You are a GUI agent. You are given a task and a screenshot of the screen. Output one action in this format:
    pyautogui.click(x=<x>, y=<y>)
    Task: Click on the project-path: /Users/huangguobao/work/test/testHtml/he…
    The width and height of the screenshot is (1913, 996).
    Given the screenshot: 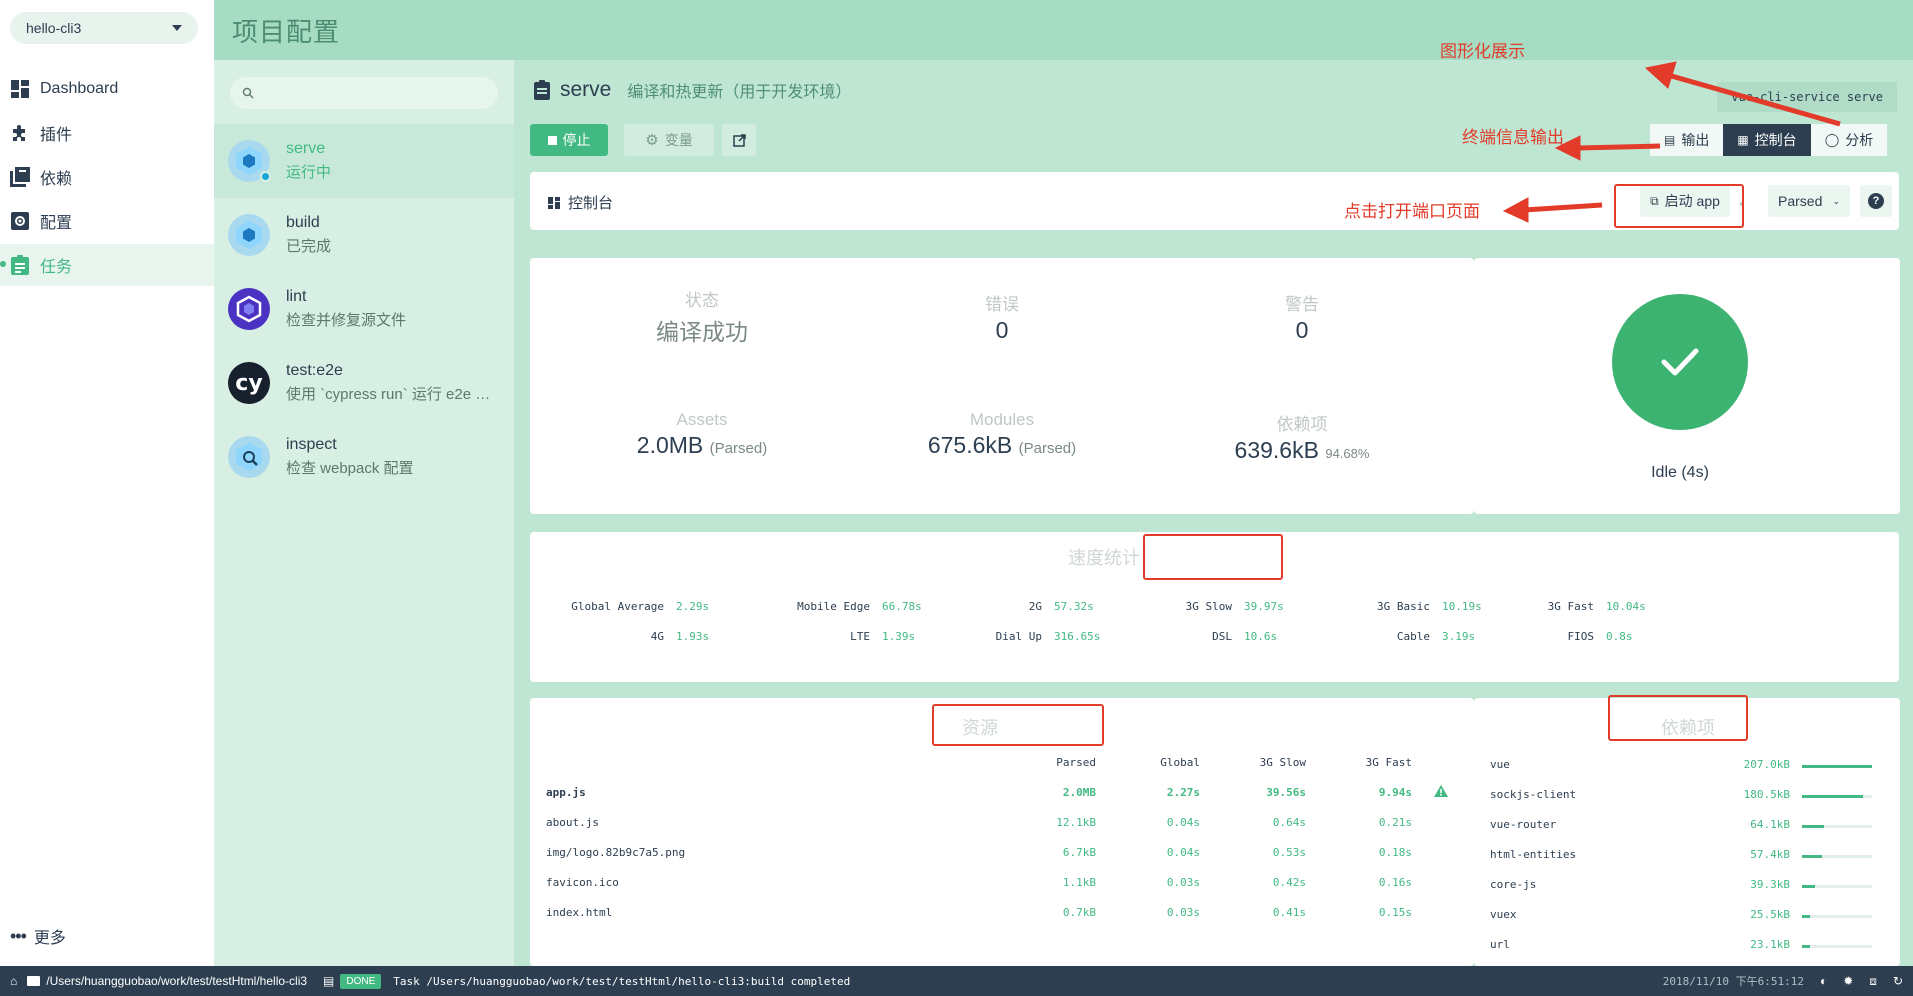 What is the action you would take?
    pyautogui.click(x=167, y=981)
    